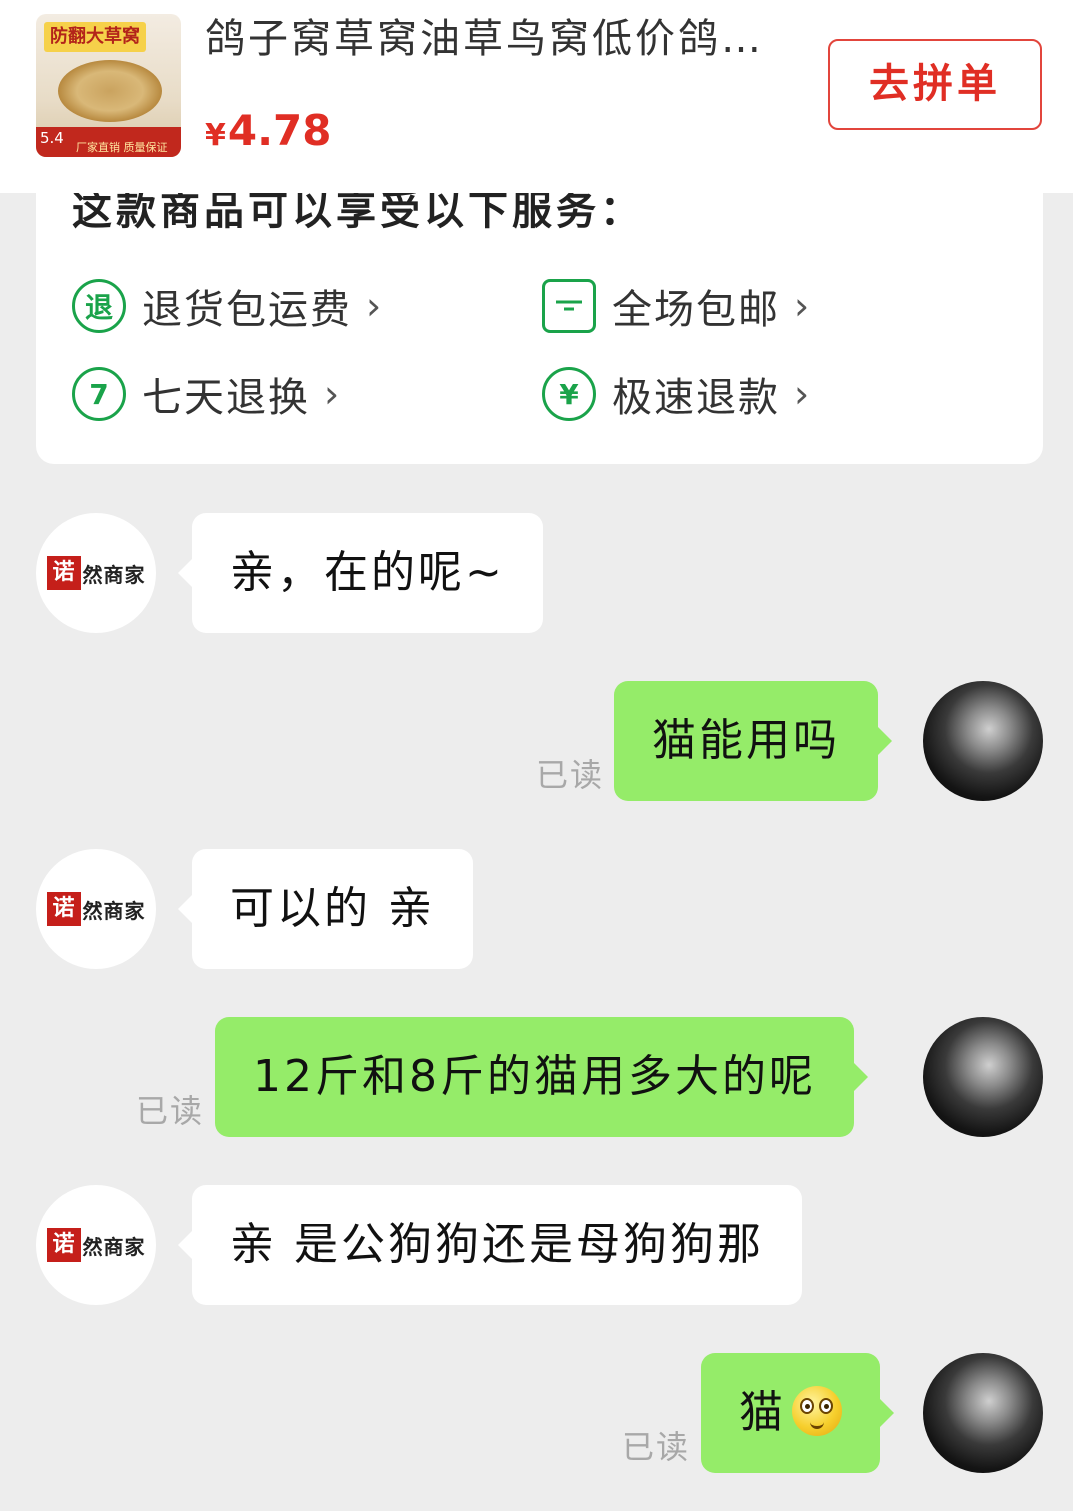  Describe the element at coordinates (358, 211) in the screenshot. I see `service-heading: 这款商品可以享受以下服务：` at that location.